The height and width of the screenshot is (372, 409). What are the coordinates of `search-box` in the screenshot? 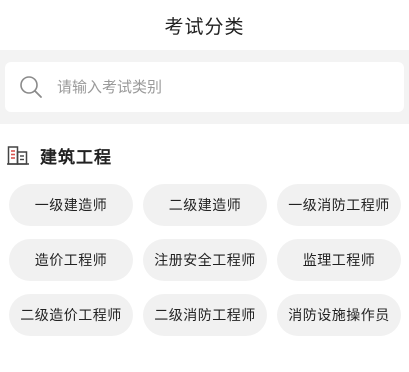 It's located at (204, 87).